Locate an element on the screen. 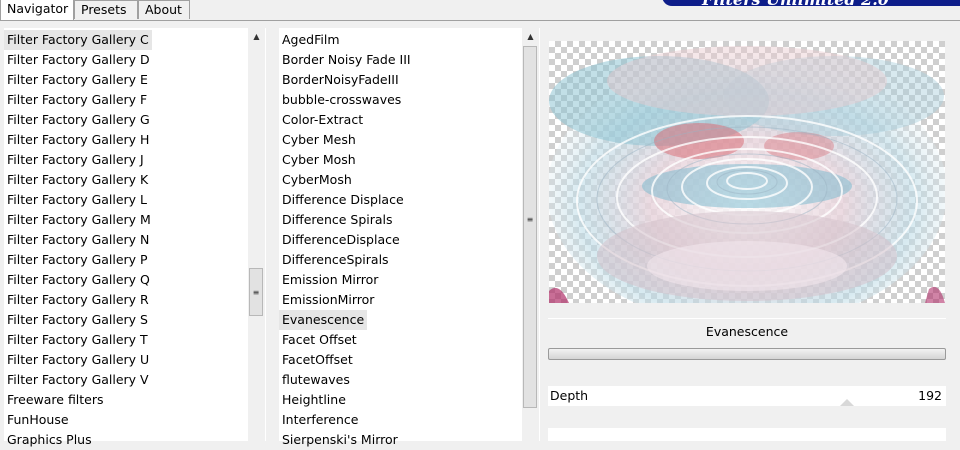  filter-name-label: Evanescence is located at coordinates (747, 331).